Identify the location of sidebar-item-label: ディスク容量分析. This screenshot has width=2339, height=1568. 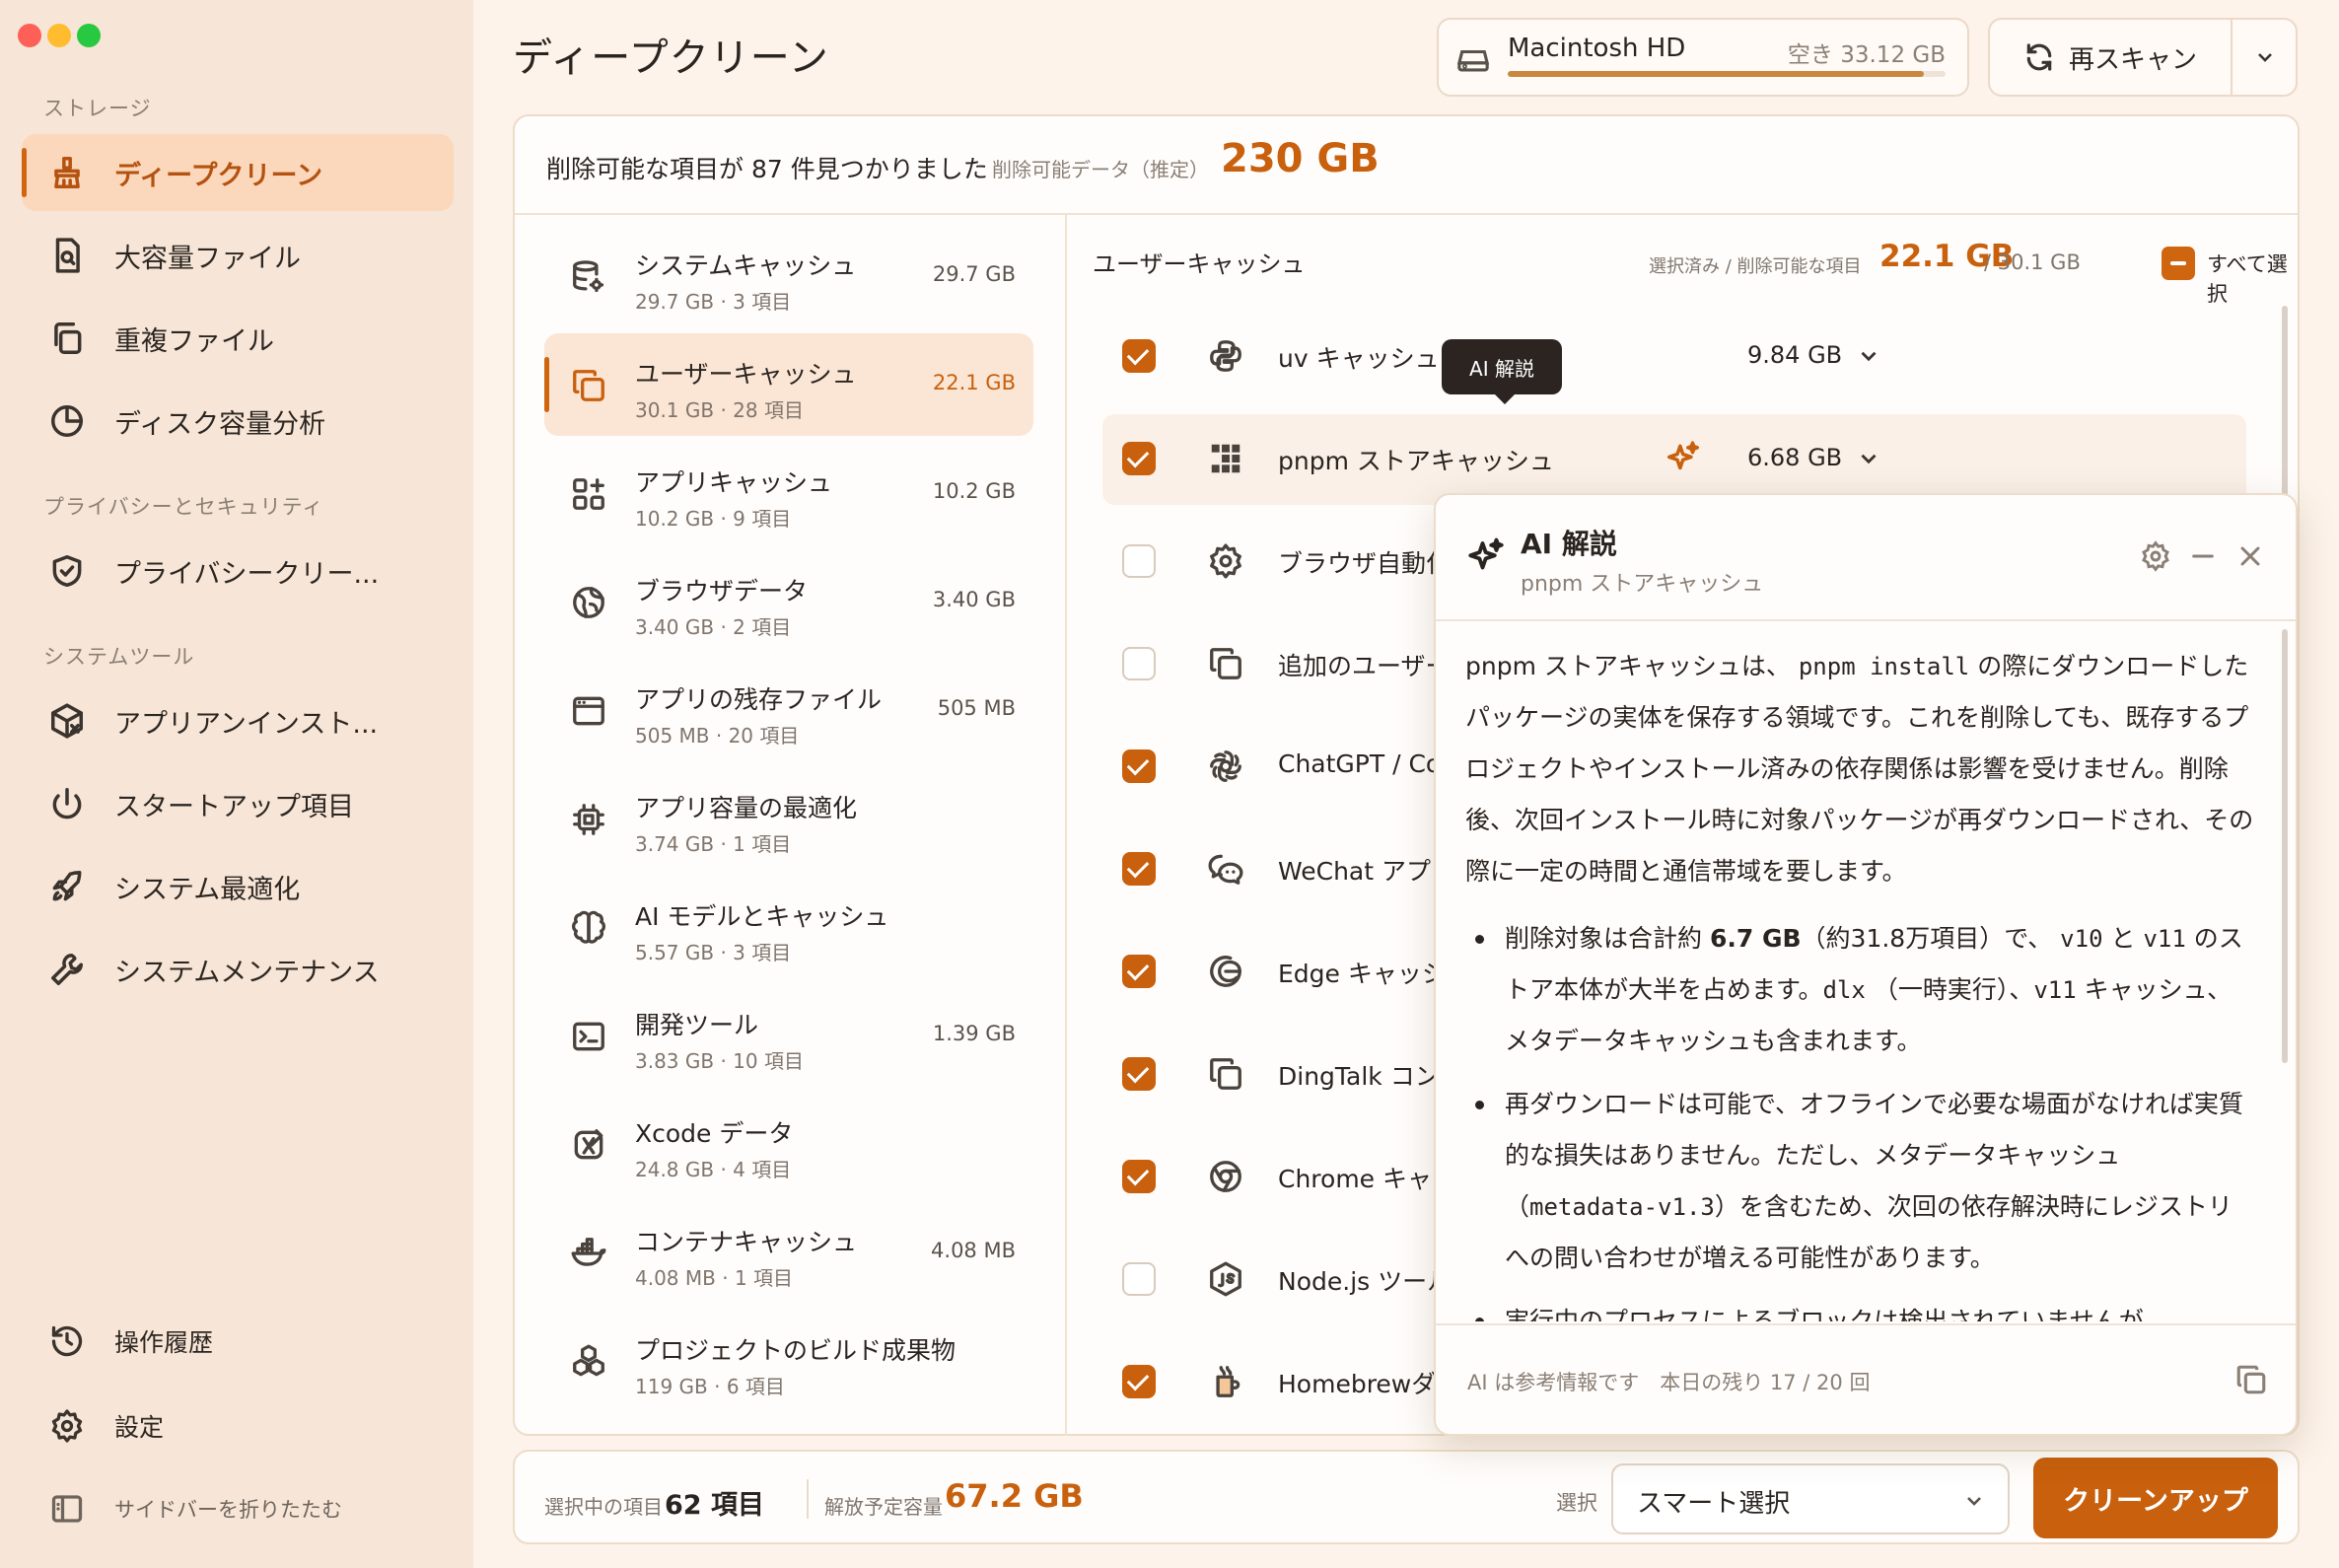
(220, 424).